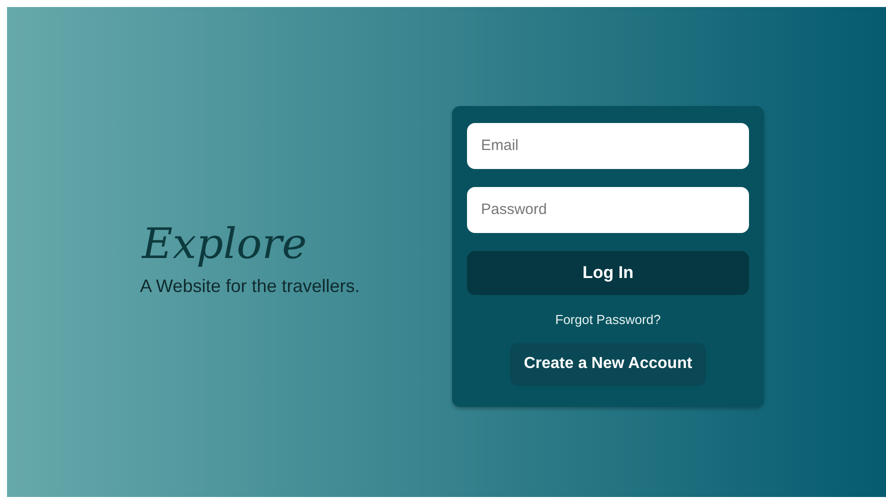 The width and height of the screenshot is (886, 500). Describe the element at coordinates (250, 286) in the screenshot. I see `tagline: A Website for the travellers.` at that location.